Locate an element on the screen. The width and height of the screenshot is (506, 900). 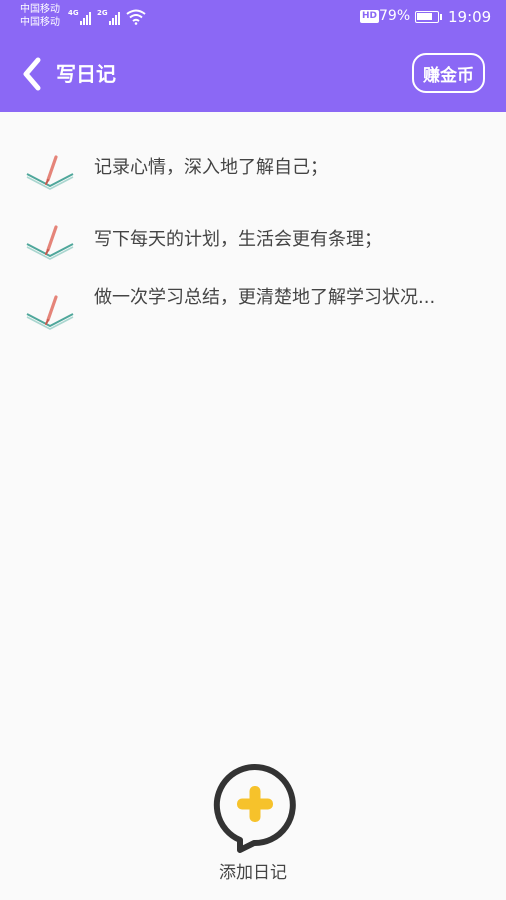
tip-text: 写下每天的计划，生活会更有条理； is located at coordinates (238, 239).